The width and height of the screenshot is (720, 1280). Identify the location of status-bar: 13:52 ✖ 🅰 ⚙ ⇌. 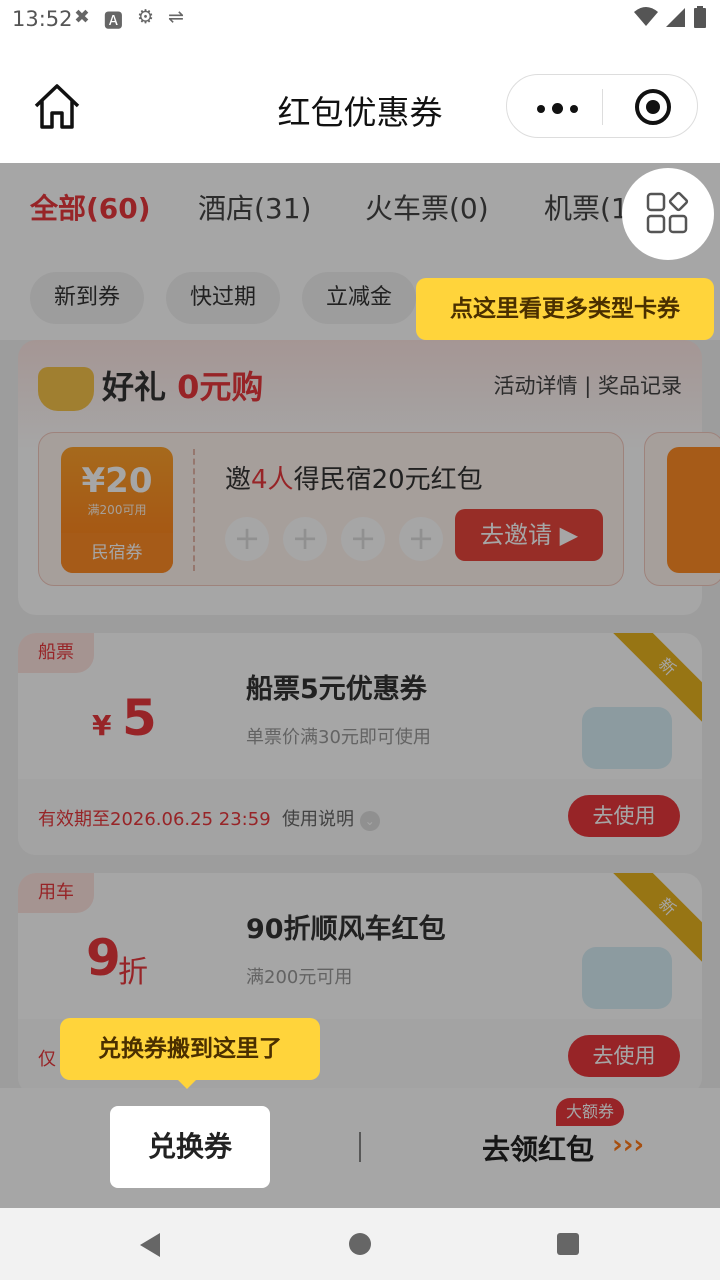
(360, 19).